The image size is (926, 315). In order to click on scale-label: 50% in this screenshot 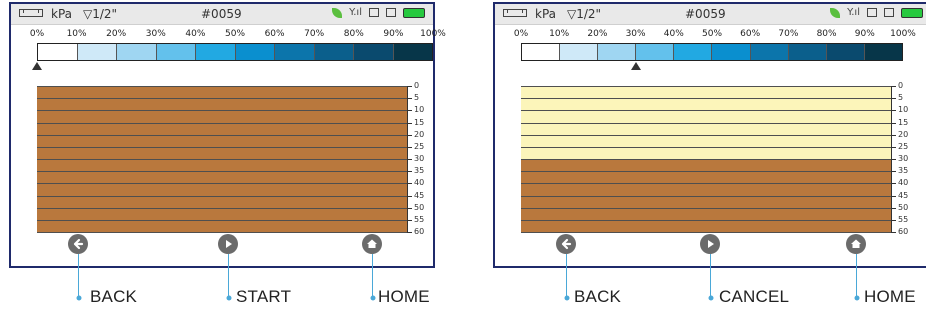, I will do `click(235, 34)`.